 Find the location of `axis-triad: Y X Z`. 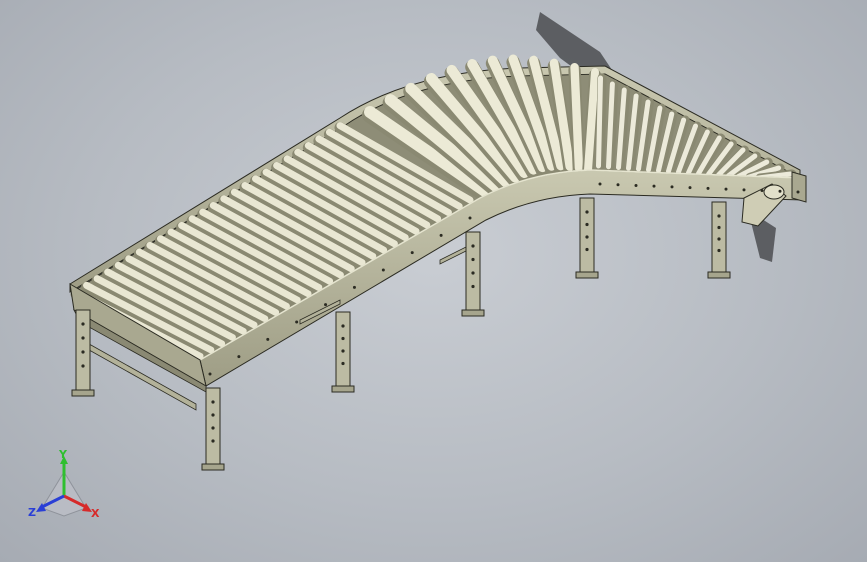

axis-triad: Y X Z is located at coordinates (69, 490).